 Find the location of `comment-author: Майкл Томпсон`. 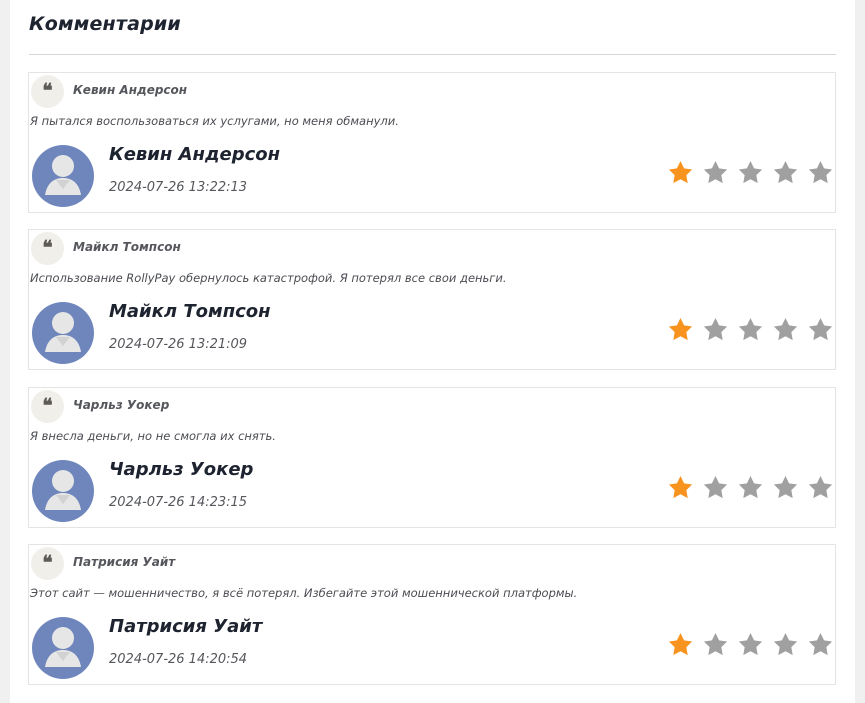

comment-author: Майкл Томпсон is located at coordinates (190, 311).